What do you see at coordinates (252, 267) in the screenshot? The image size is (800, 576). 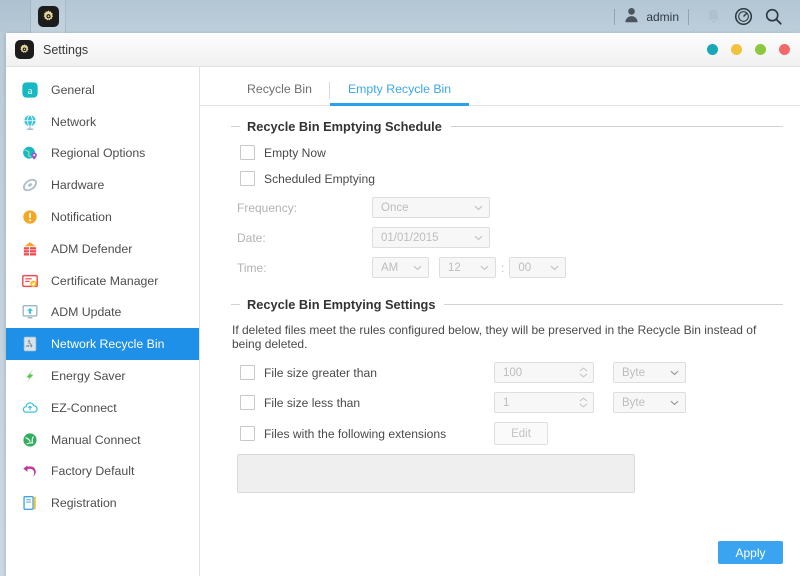 I see `time-label: Time:` at bounding box center [252, 267].